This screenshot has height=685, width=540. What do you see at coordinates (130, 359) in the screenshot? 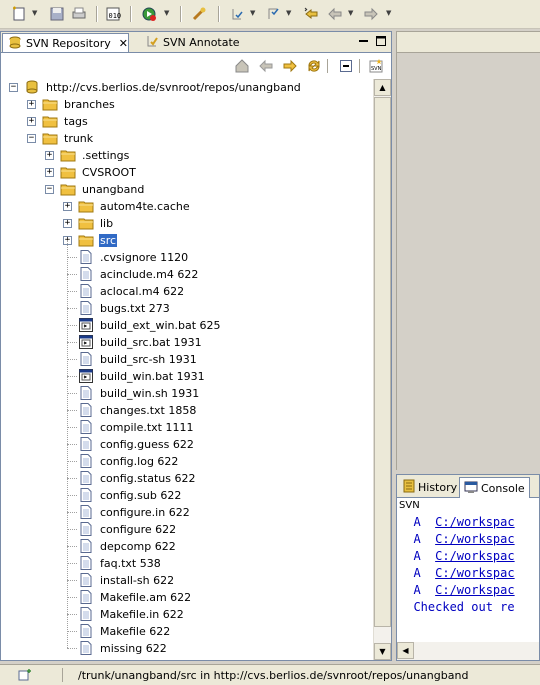
I see `tree-file: build_src-sh 1931` at bounding box center [130, 359].